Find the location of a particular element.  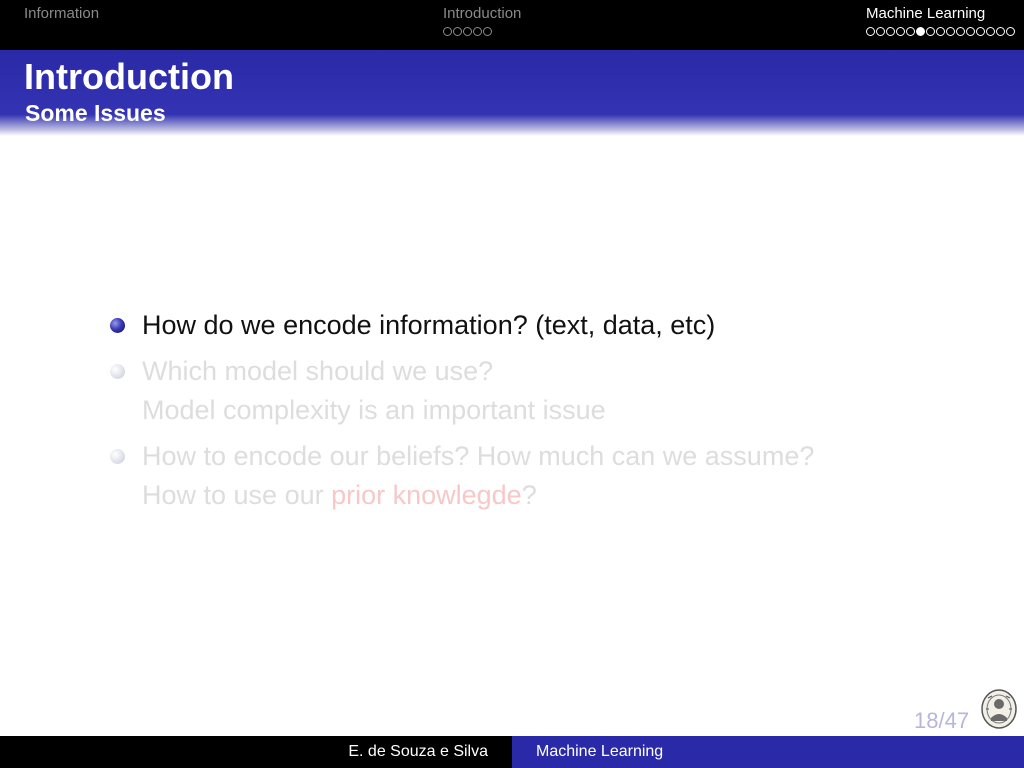

university-seal-icon is located at coordinates (999, 709).